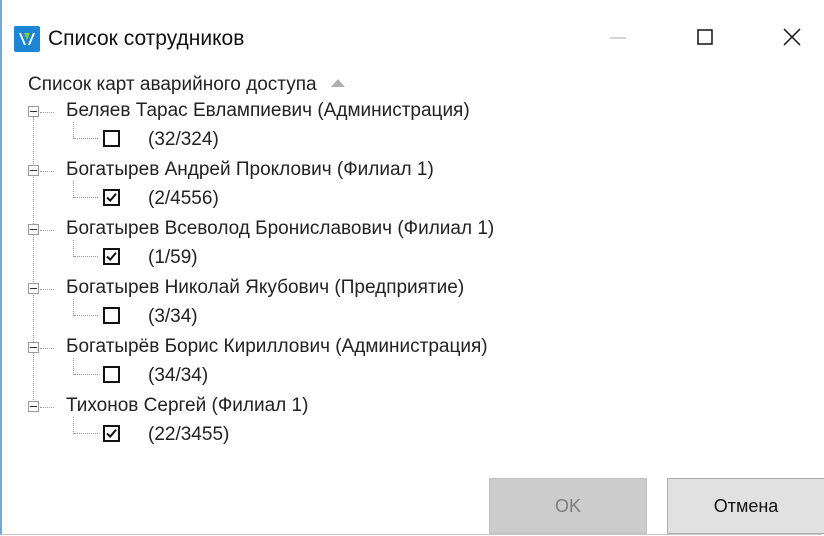 This screenshot has height=536, width=824. Describe the element at coordinates (413, 506) in the screenshot. I see `dialog-footer: OK Отмена` at that location.